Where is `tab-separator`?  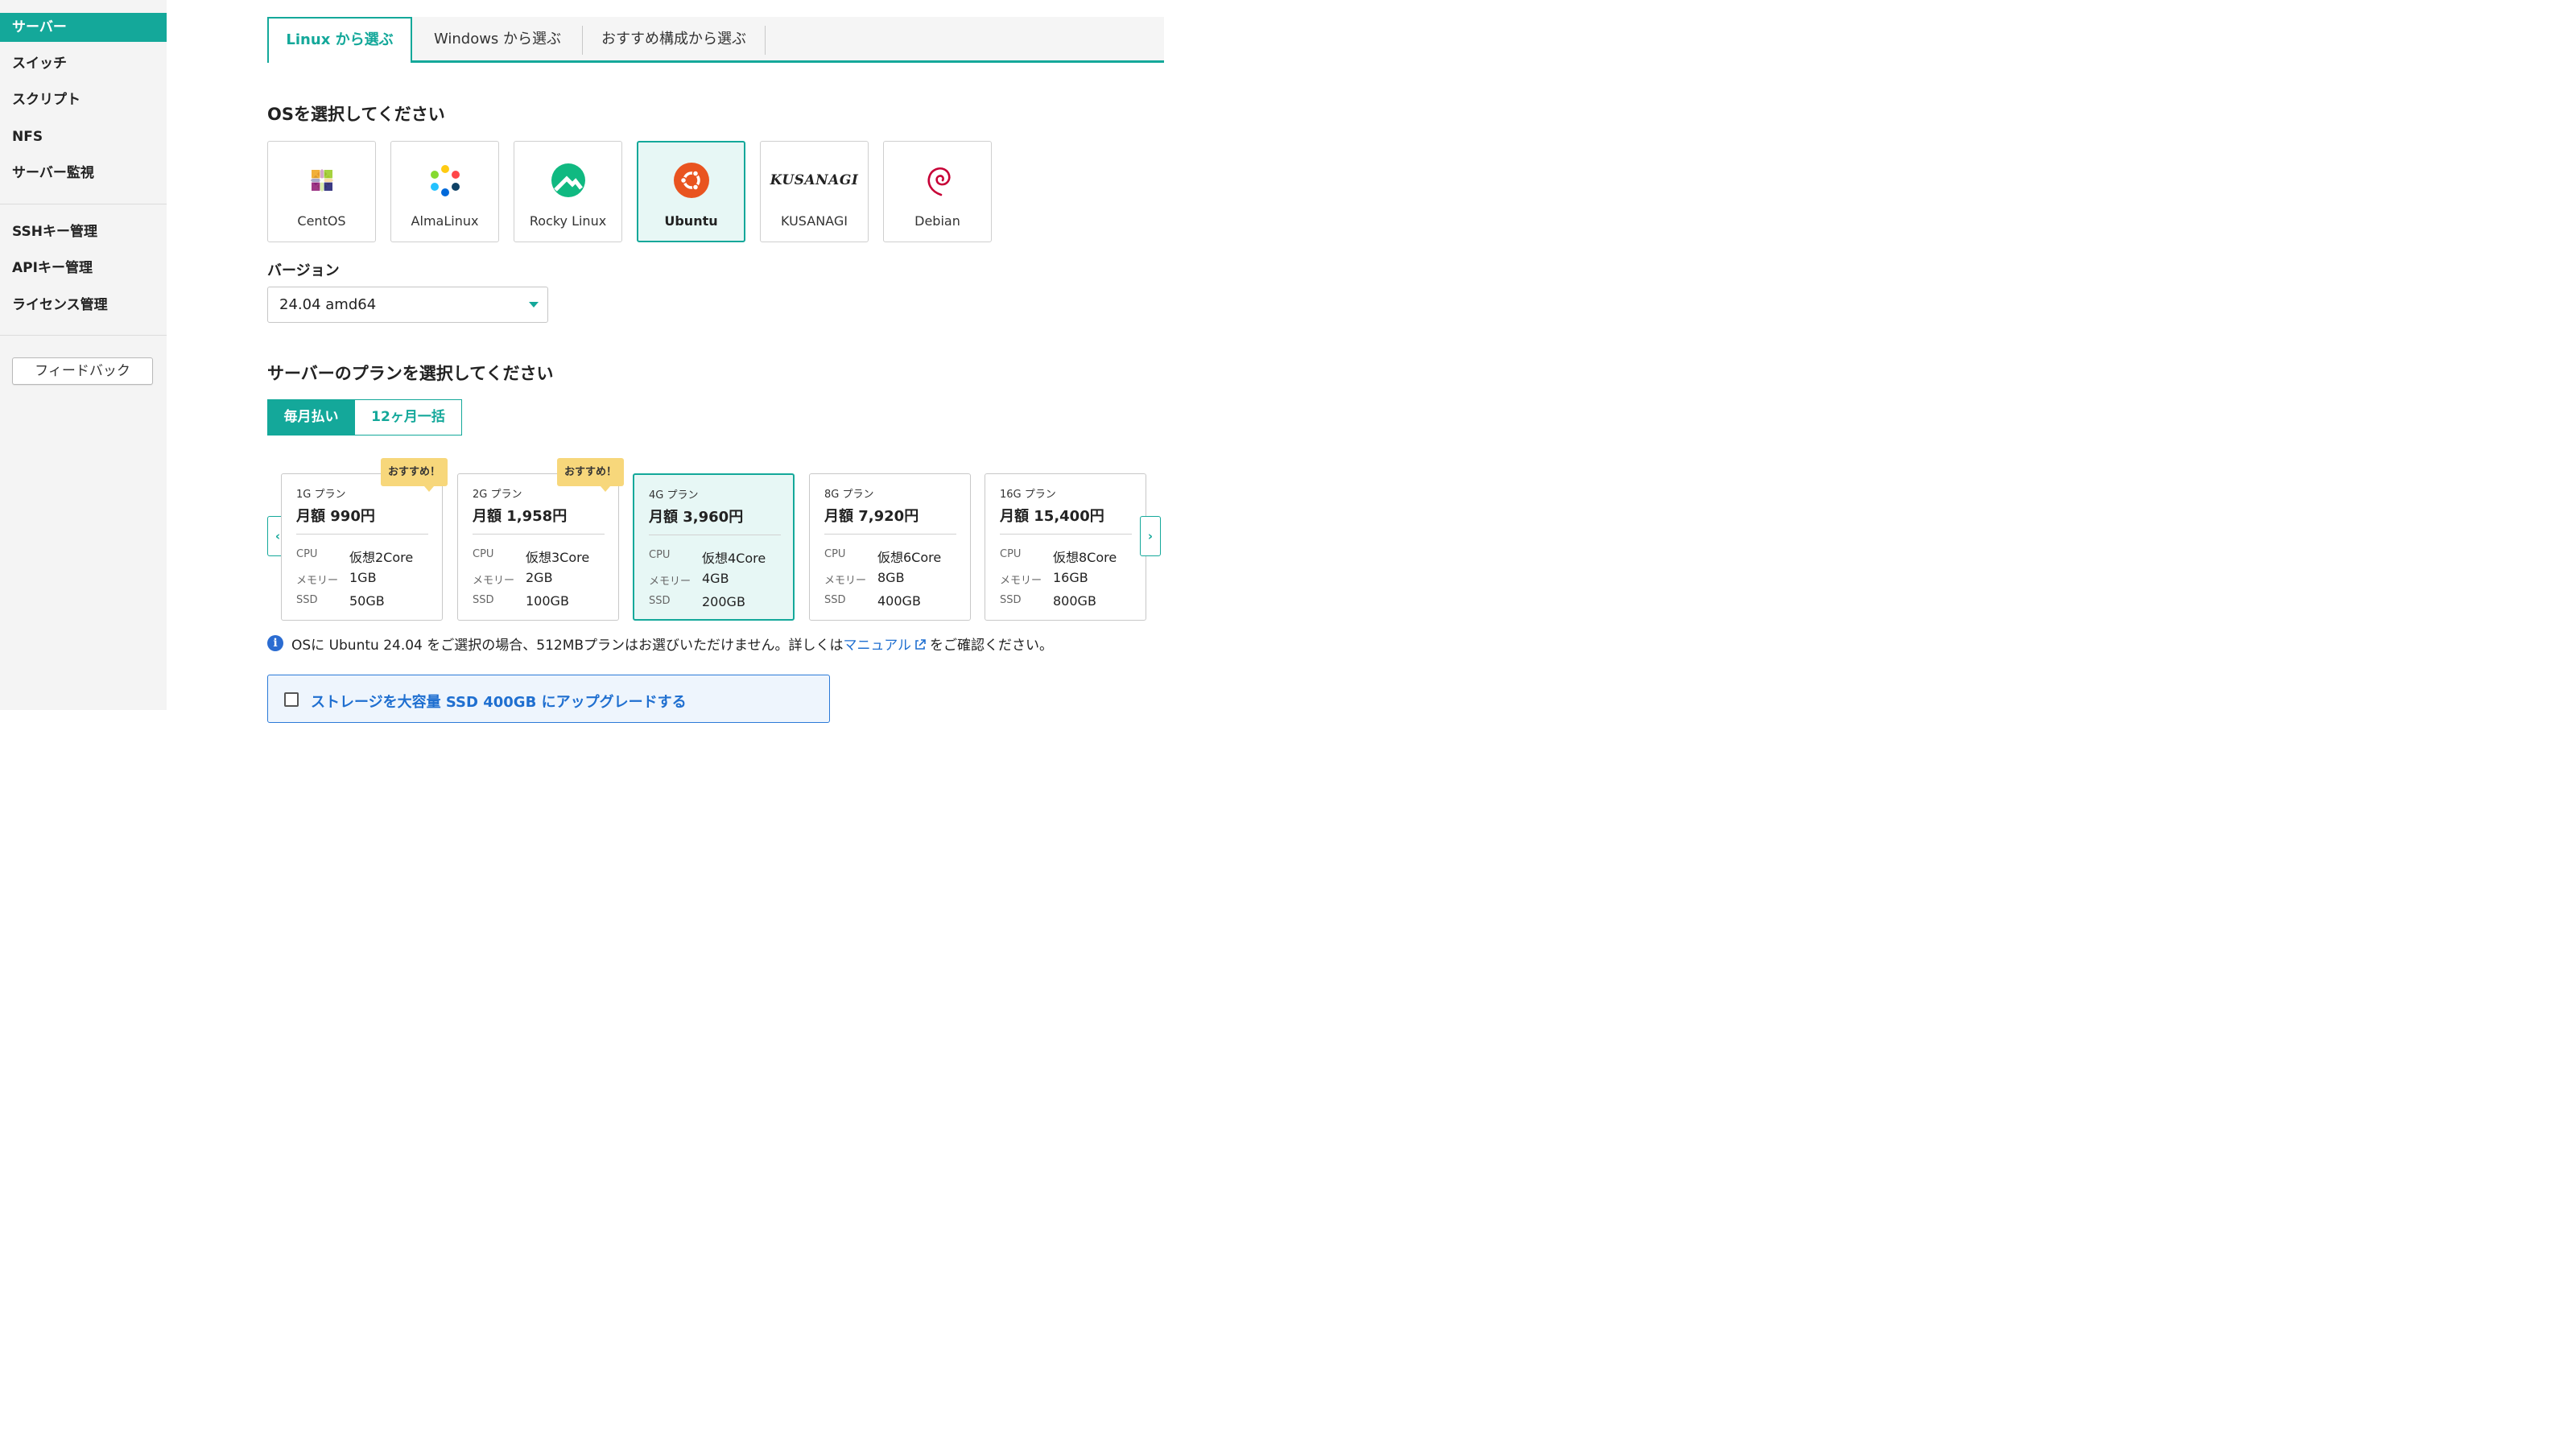
tab-separator is located at coordinates (765, 40).